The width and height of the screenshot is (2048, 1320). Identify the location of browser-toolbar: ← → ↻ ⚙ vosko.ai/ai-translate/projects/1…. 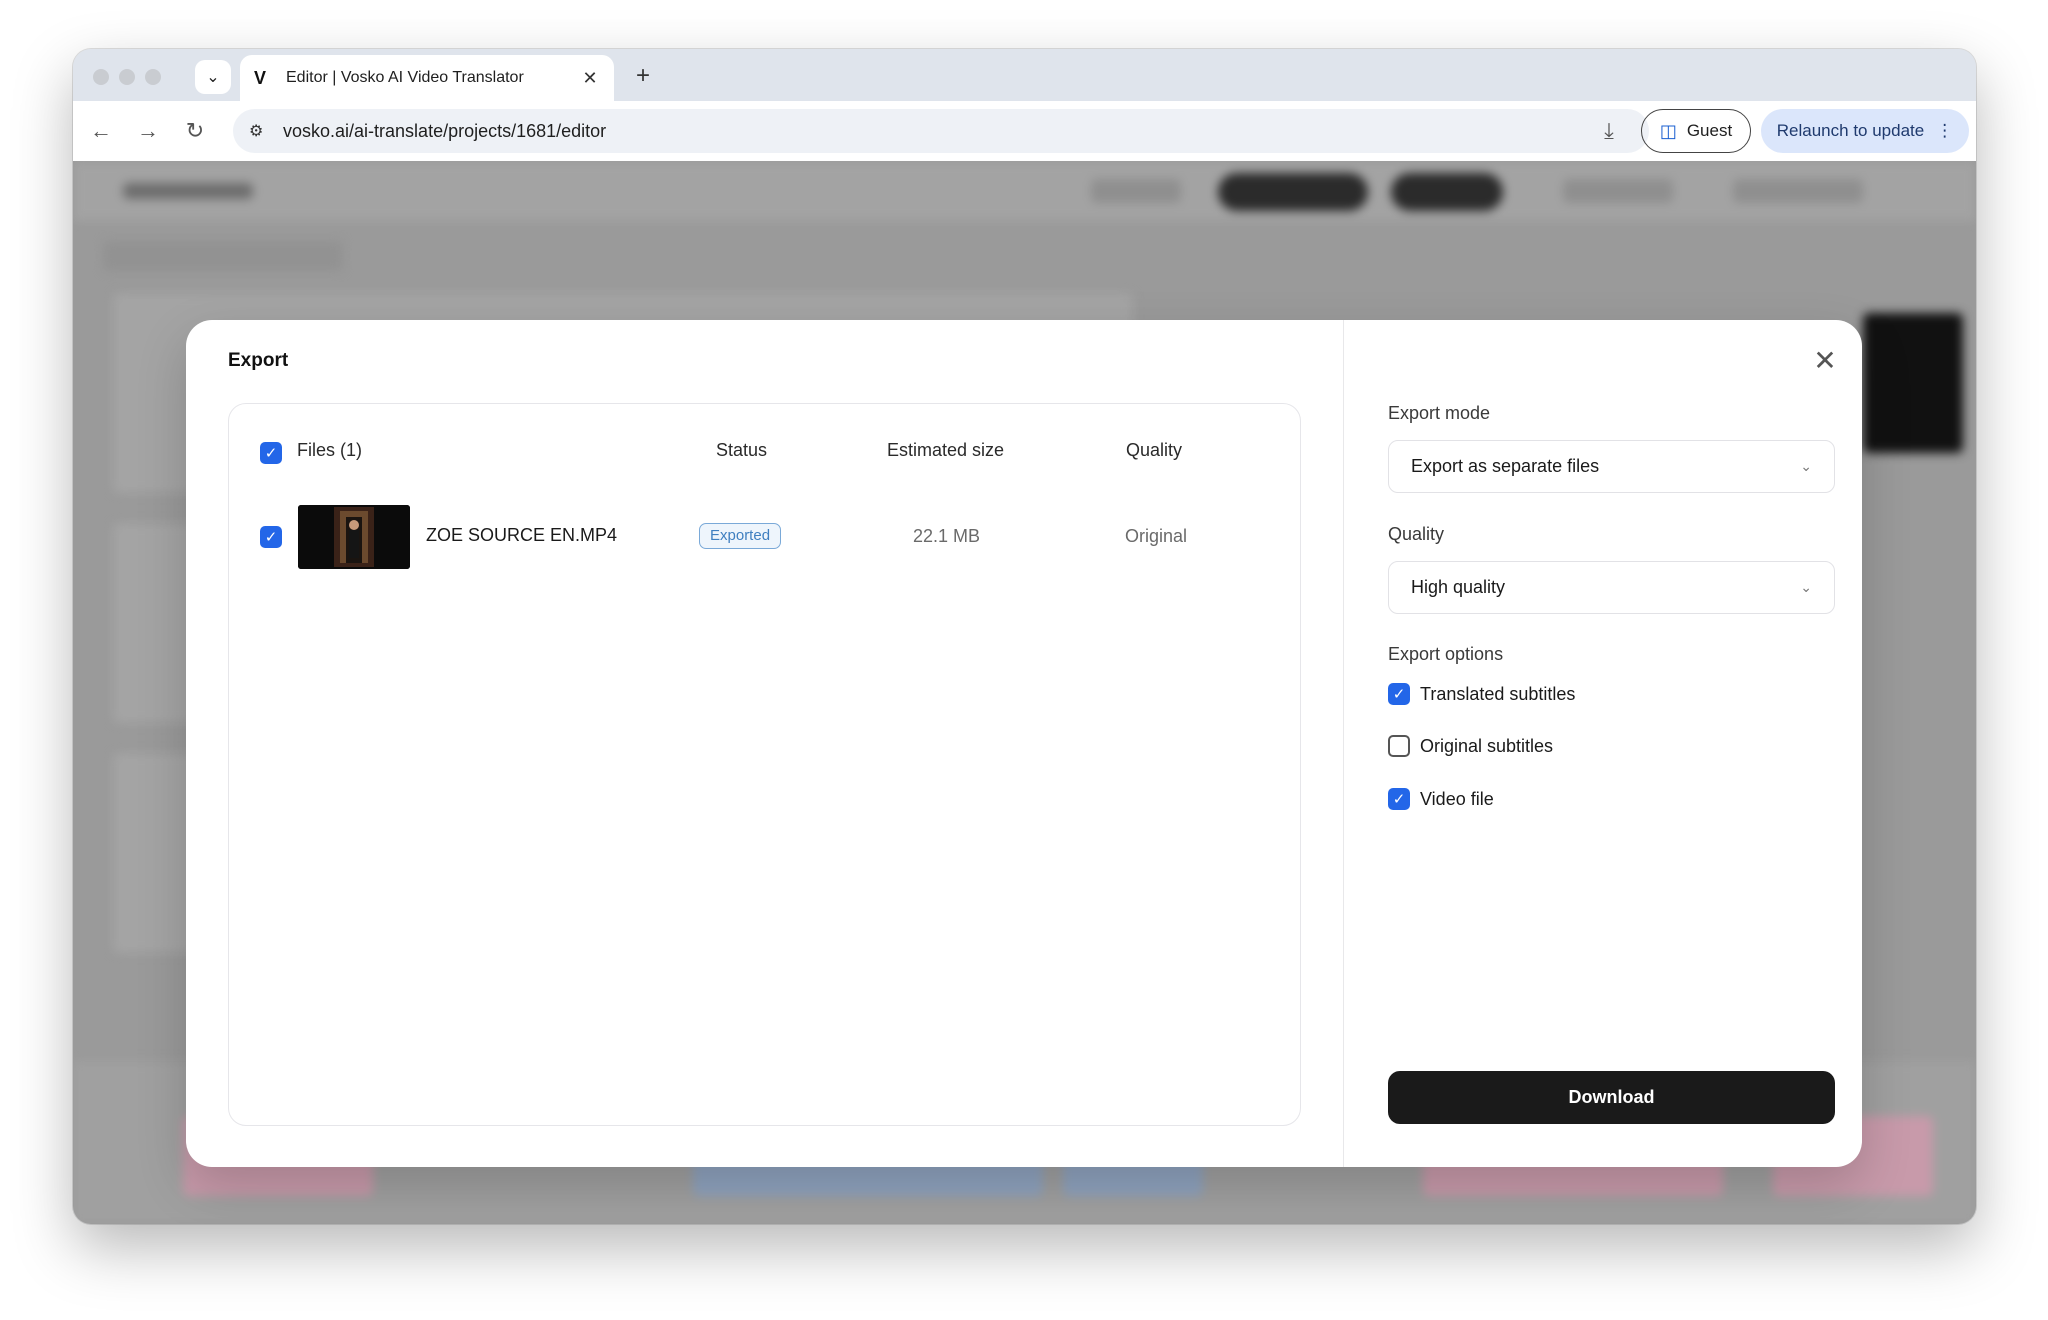
(1024, 131).